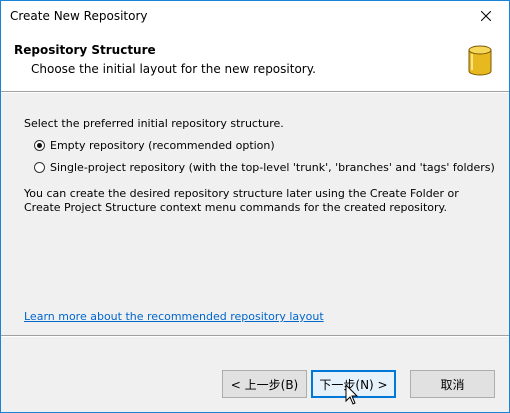 Image resolution: width=510 pixels, height=413 pixels. I want to click on back-button: < 上一步(B), so click(264, 384).